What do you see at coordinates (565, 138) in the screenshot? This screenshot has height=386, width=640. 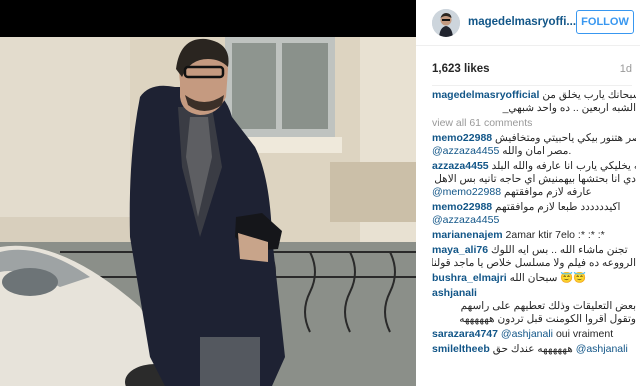 I see `comment-text: مصر هتنور بيكي ياحبيتي ومتخافيش` at bounding box center [565, 138].